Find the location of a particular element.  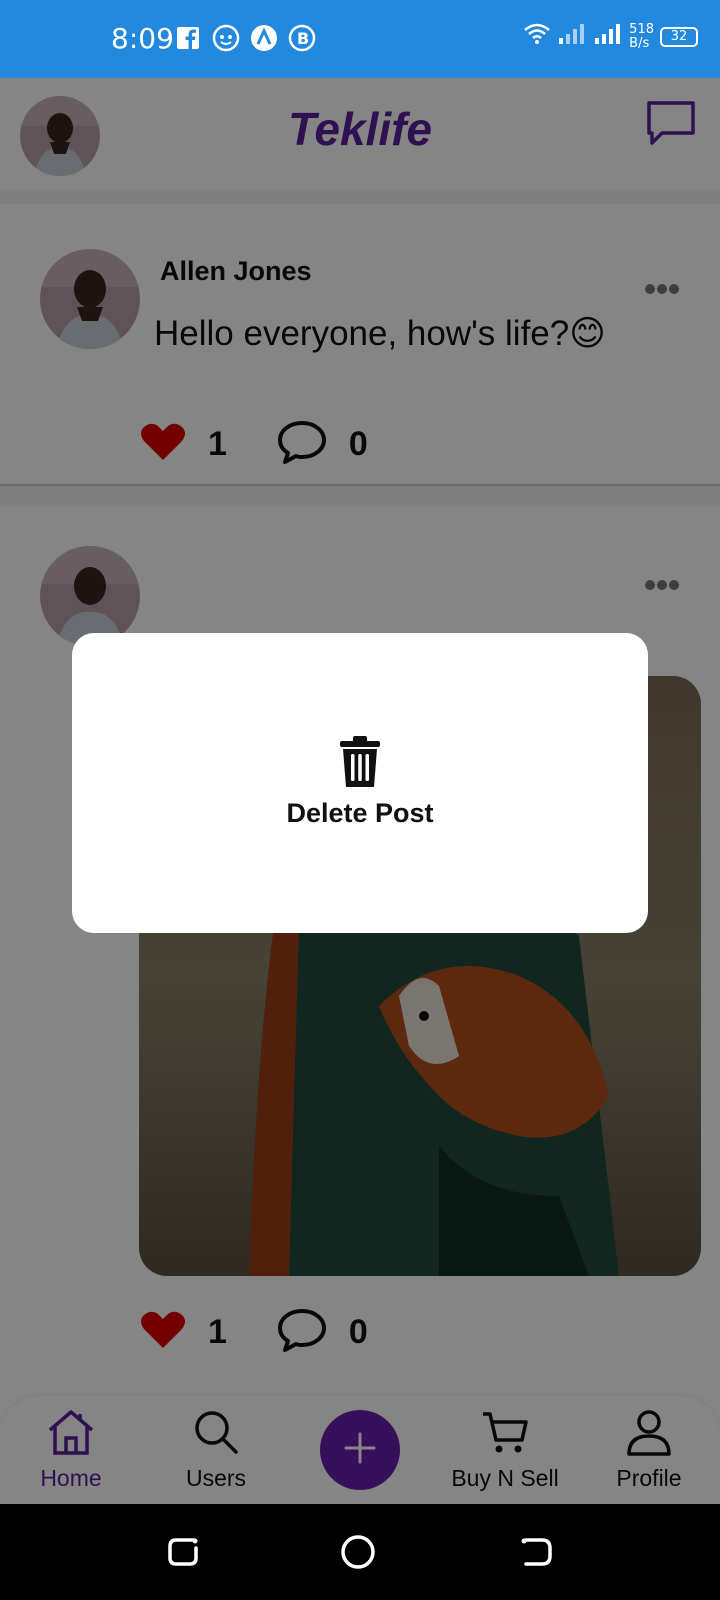

battery-indicator: 32 is located at coordinates (679, 36).